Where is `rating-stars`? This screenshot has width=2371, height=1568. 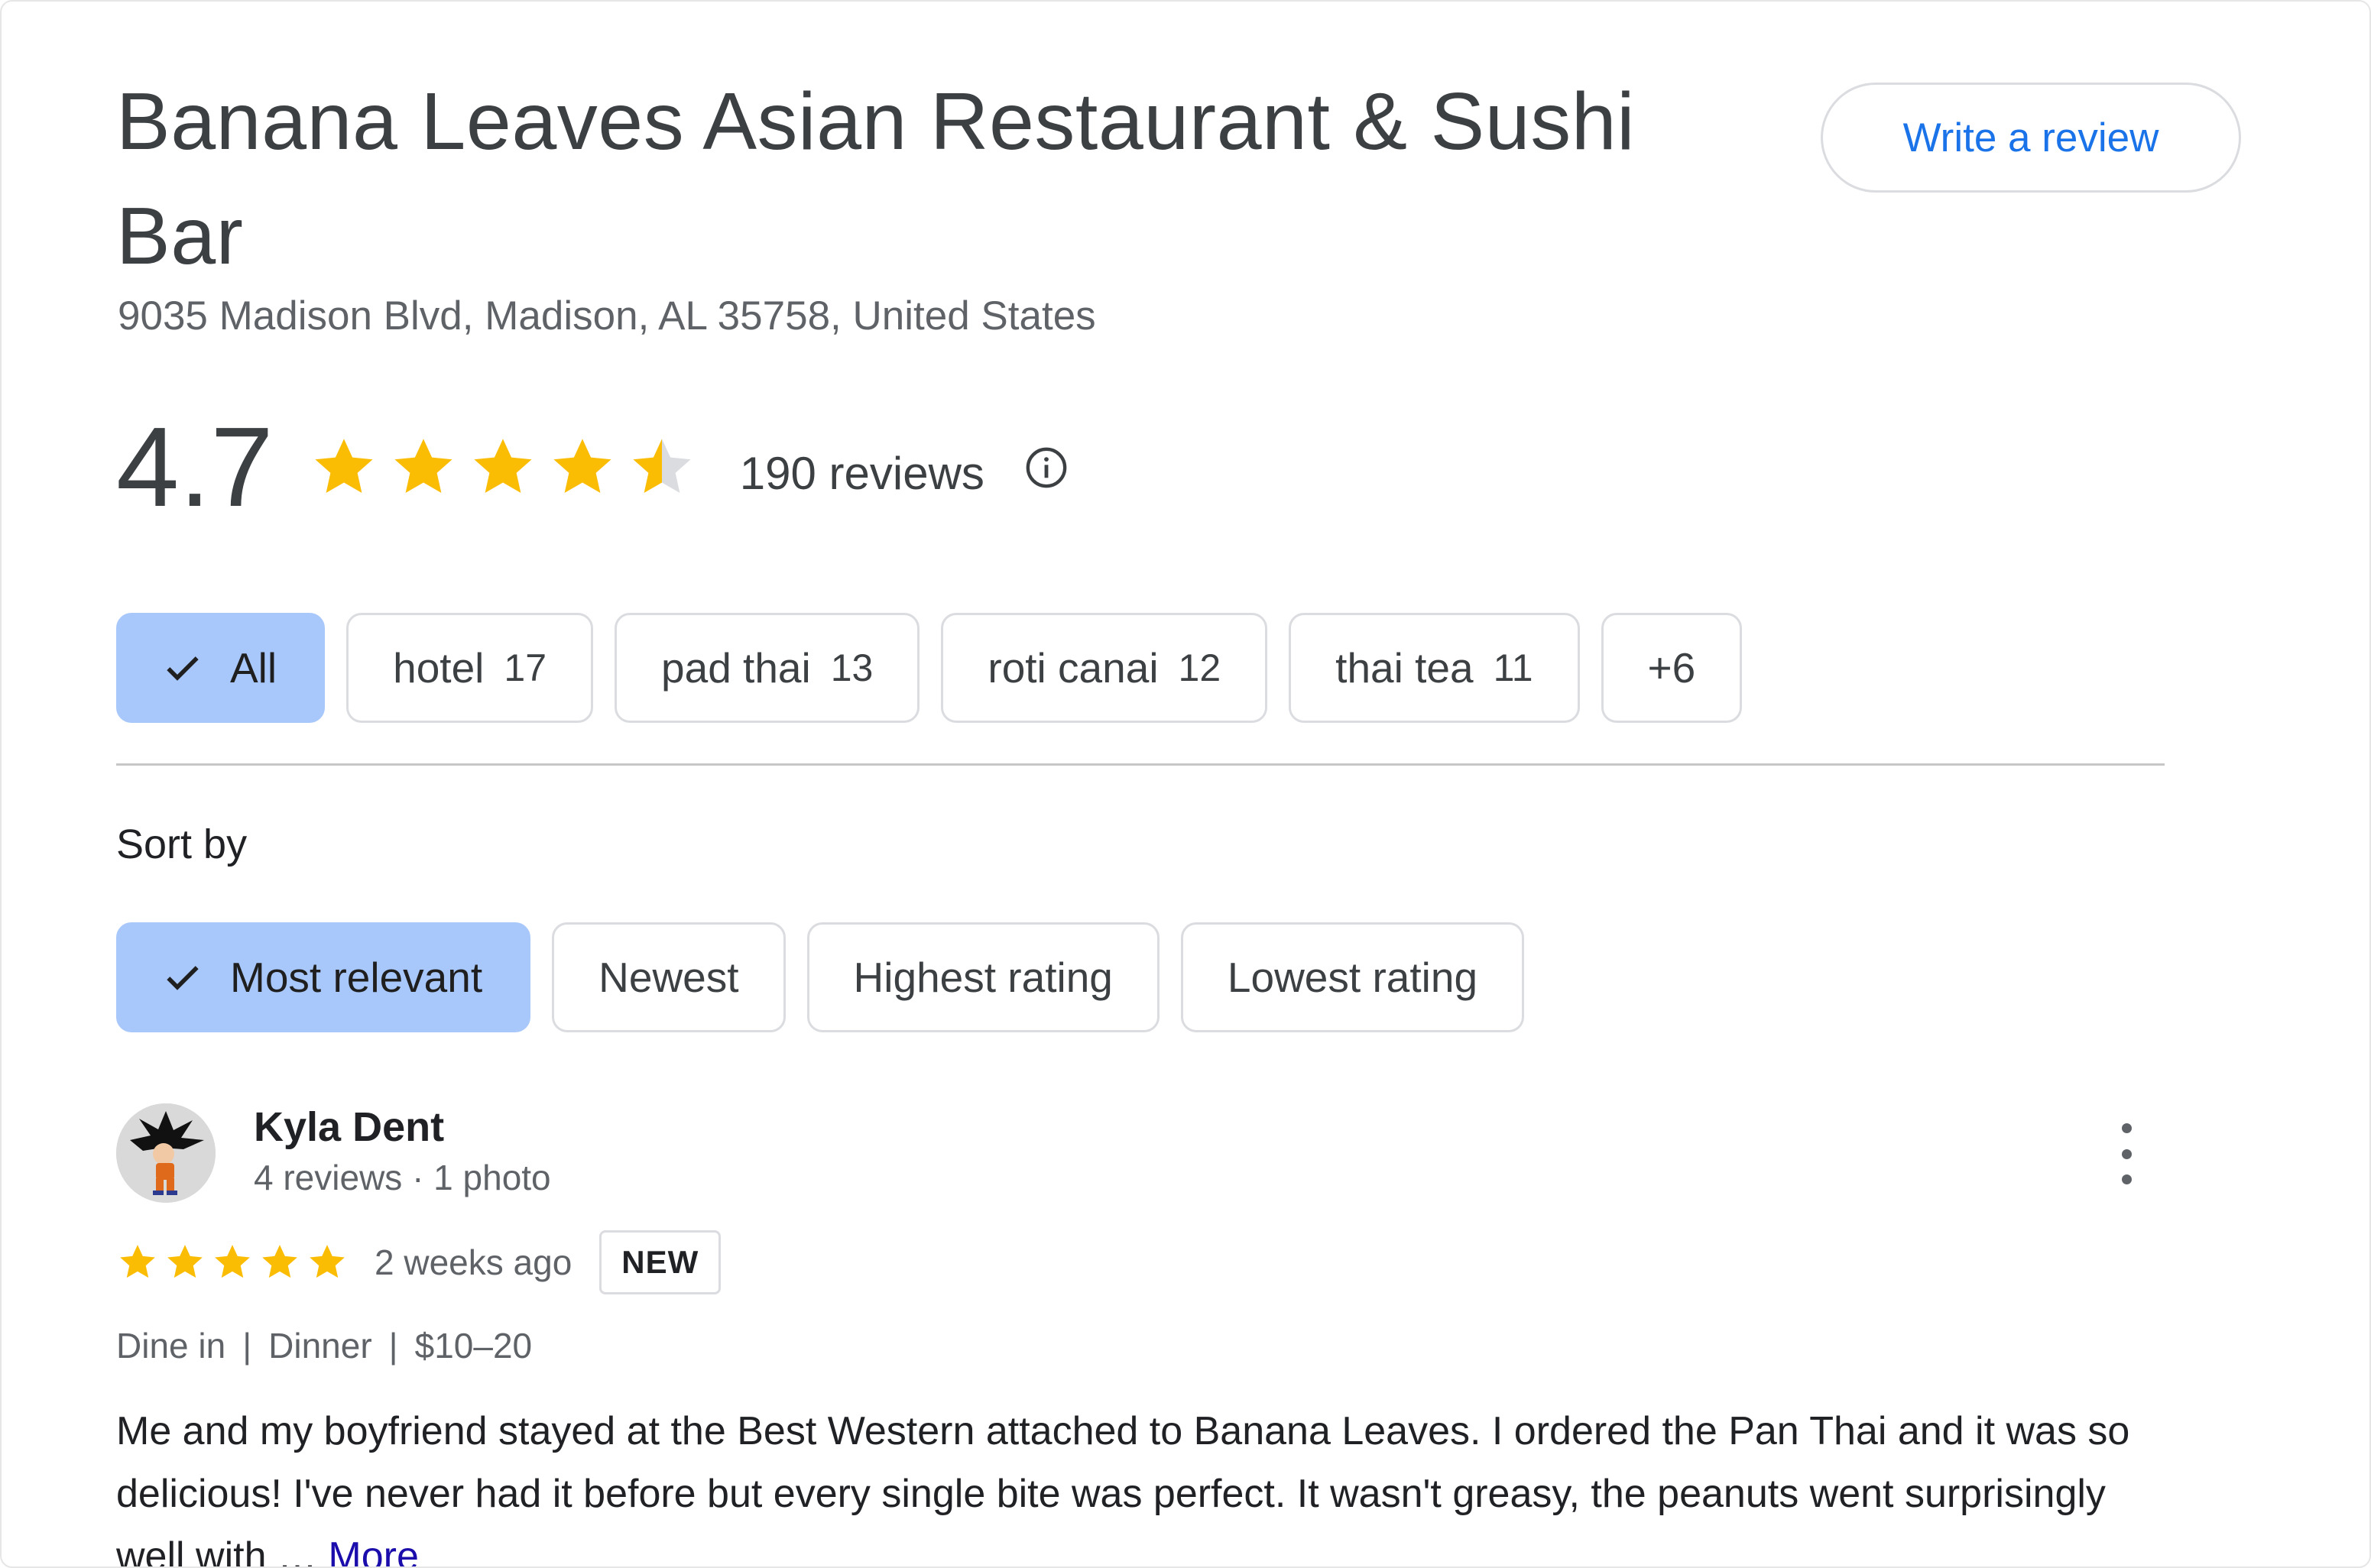 rating-stars is located at coordinates (503, 467).